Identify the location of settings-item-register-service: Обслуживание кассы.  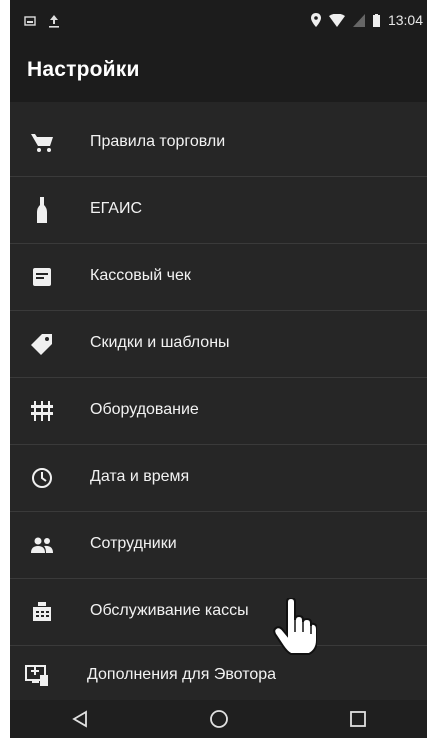
(218, 612).